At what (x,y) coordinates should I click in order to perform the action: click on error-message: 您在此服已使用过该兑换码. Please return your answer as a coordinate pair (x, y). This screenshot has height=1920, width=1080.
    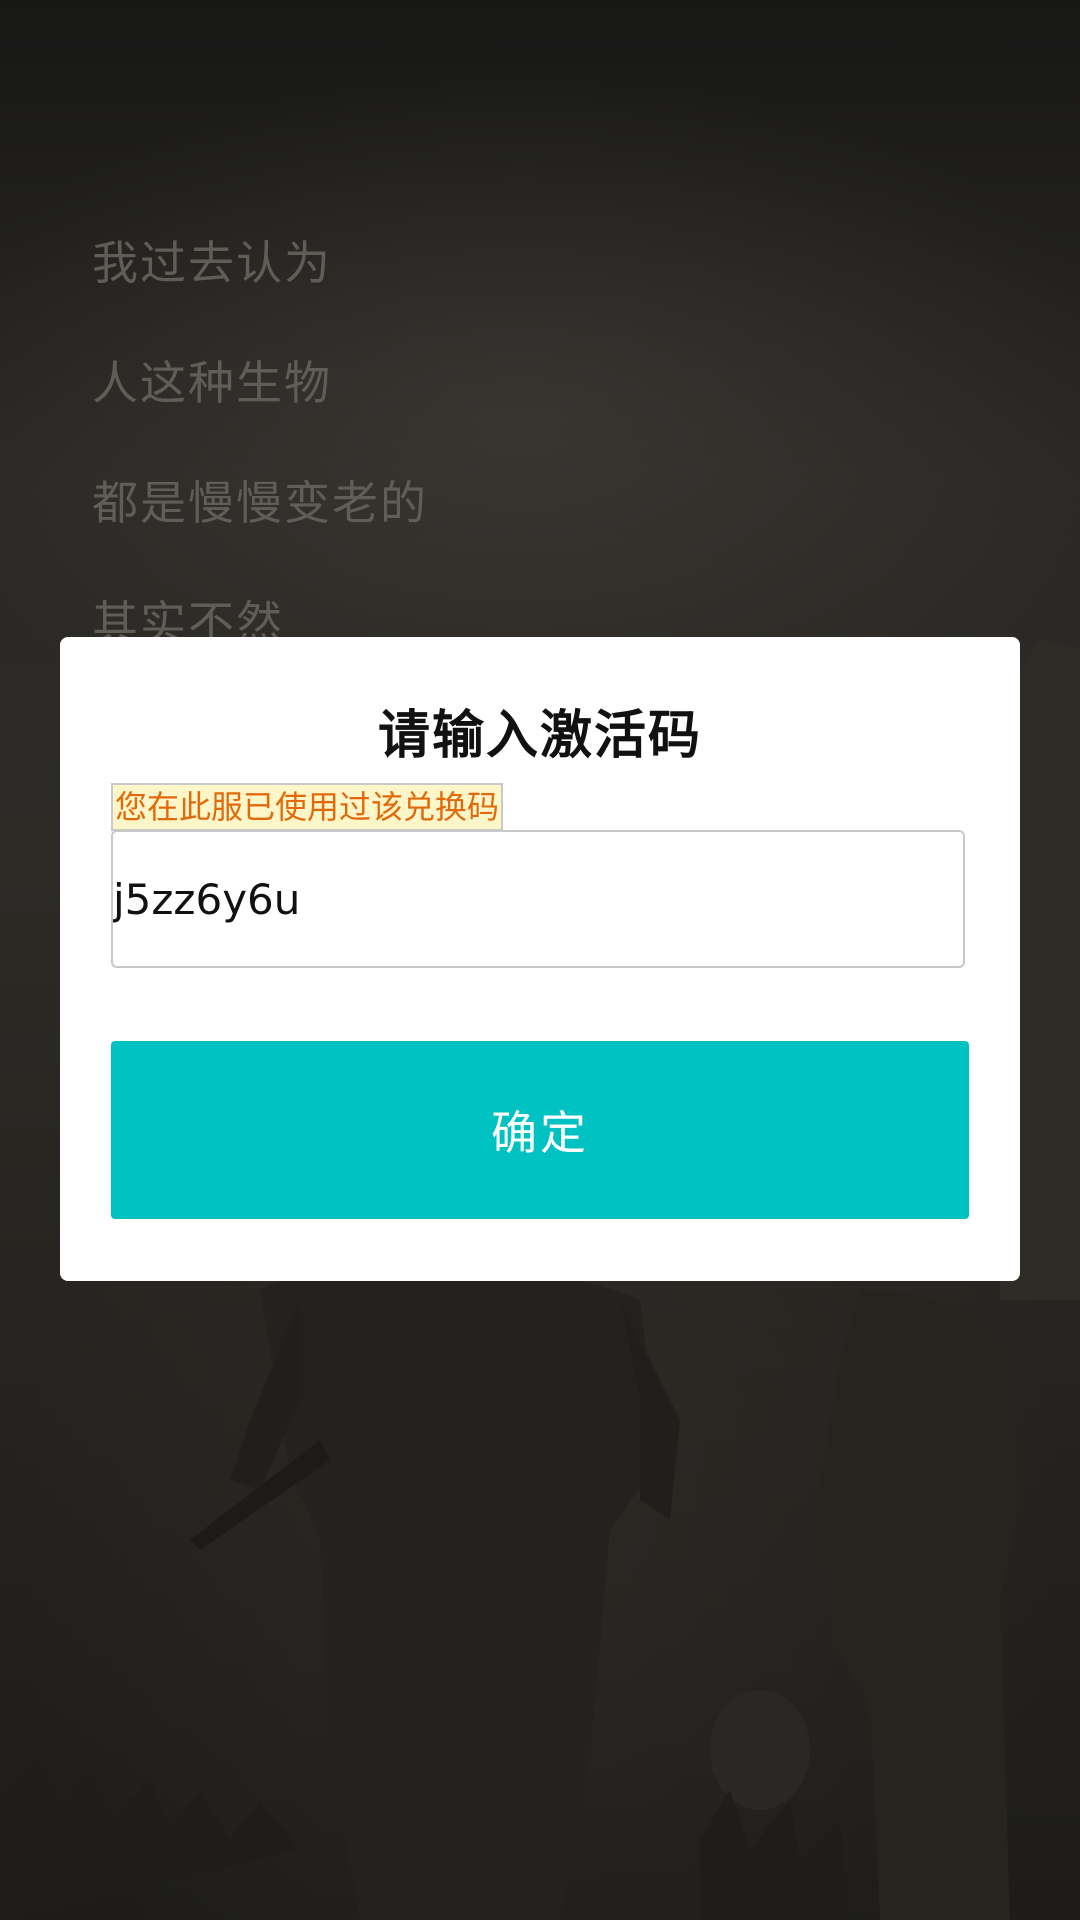
    Looking at the image, I should click on (307, 807).